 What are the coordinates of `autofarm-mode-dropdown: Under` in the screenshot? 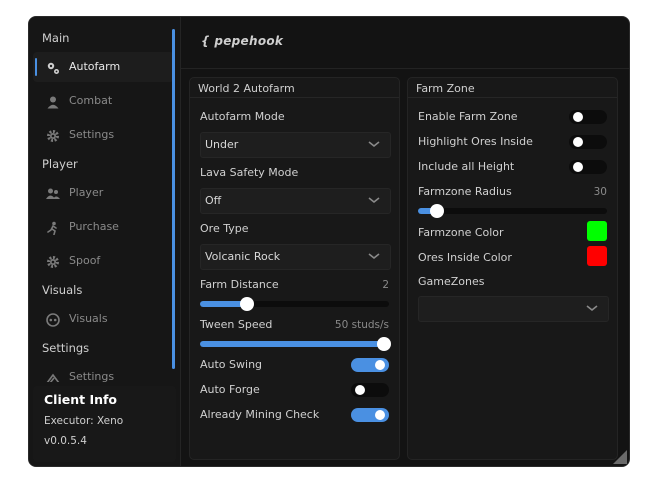 It's located at (295, 145).